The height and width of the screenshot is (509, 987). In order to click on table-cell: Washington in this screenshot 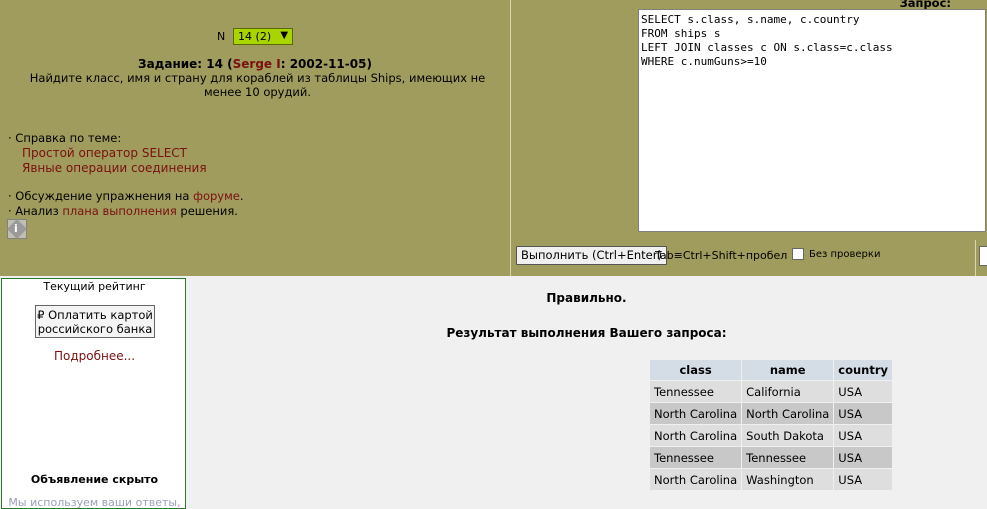, I will do `click(788, 479)`.